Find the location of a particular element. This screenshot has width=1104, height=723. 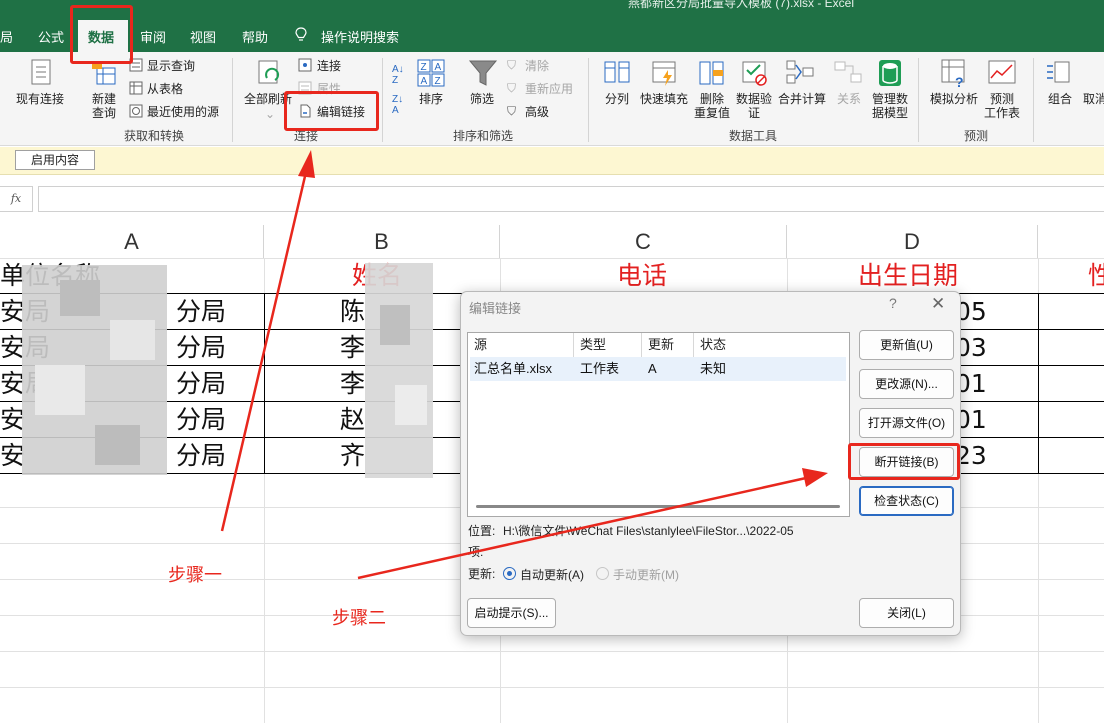

dialog-close-button: 关闭(L) is located at coordinates (906, 613).